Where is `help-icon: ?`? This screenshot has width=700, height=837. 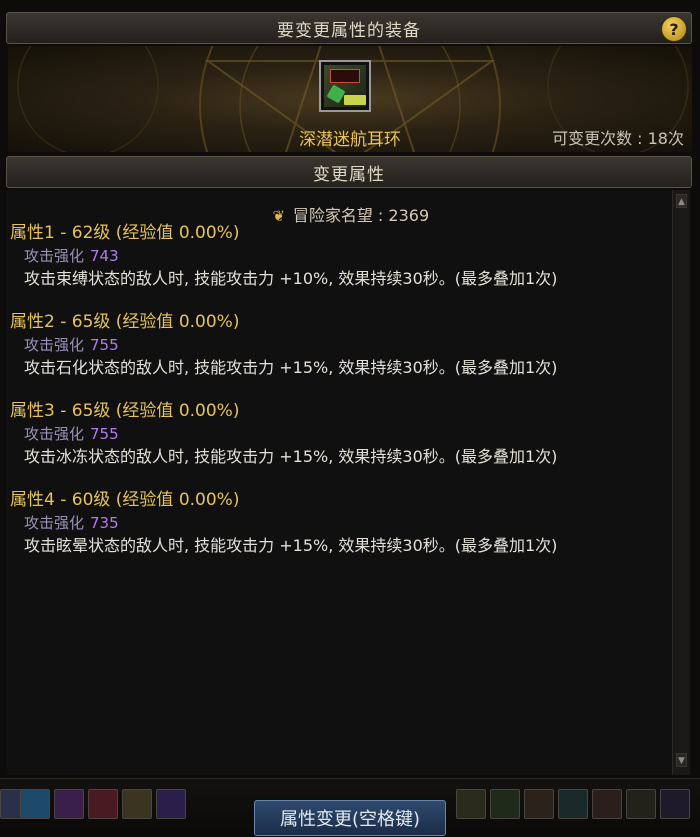
help-icon: ? is located at coordinates (674, 29).